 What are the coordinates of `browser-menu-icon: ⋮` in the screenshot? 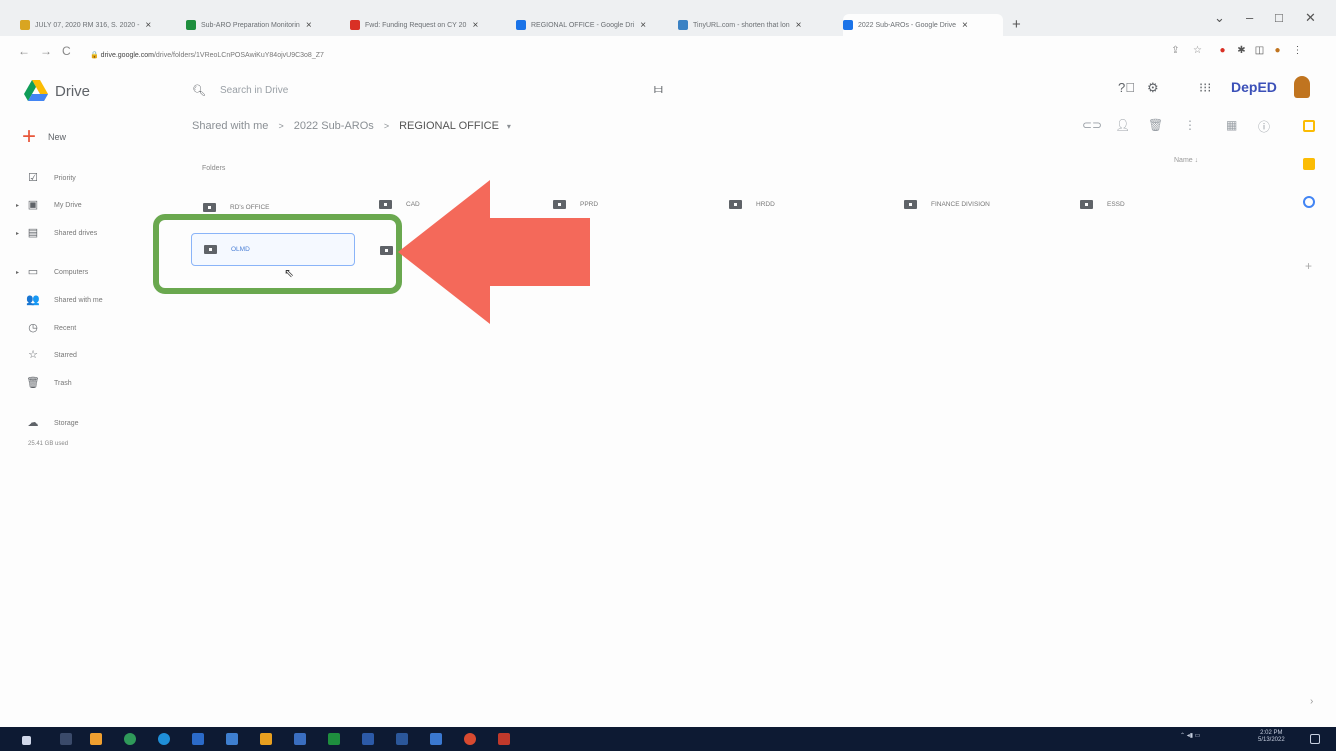 It's located at (1297, 50).